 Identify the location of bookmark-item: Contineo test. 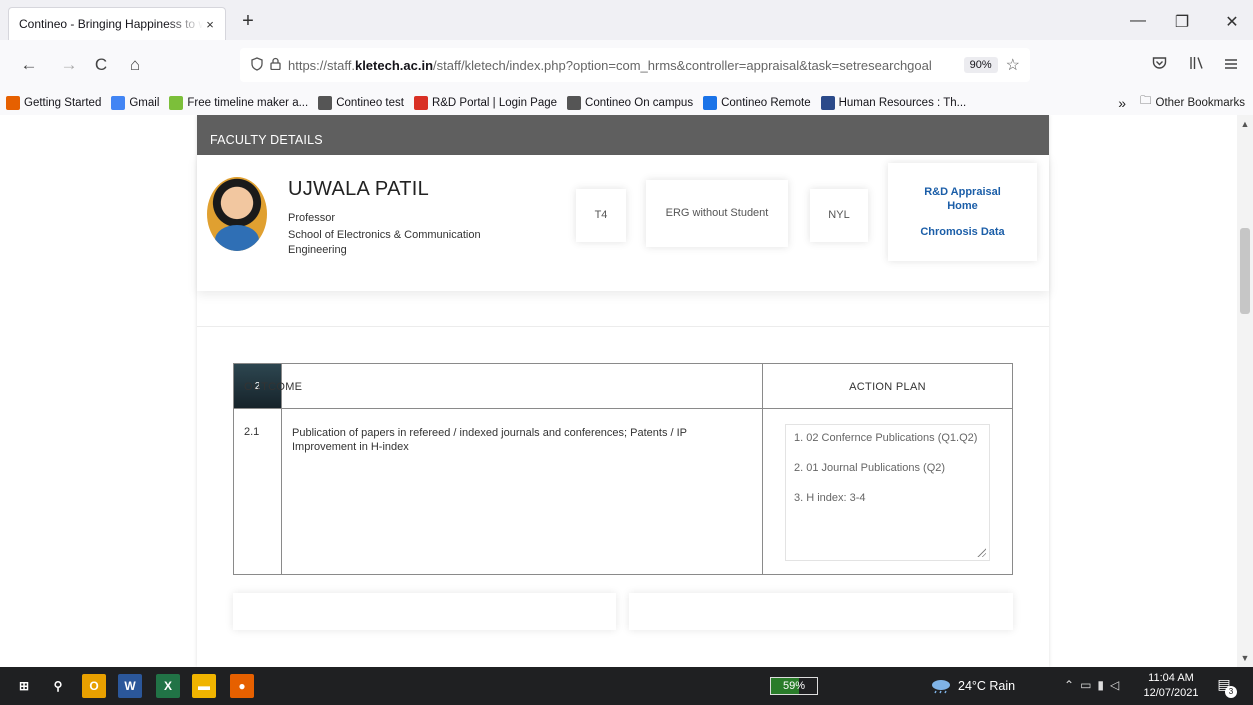
(361, 102).